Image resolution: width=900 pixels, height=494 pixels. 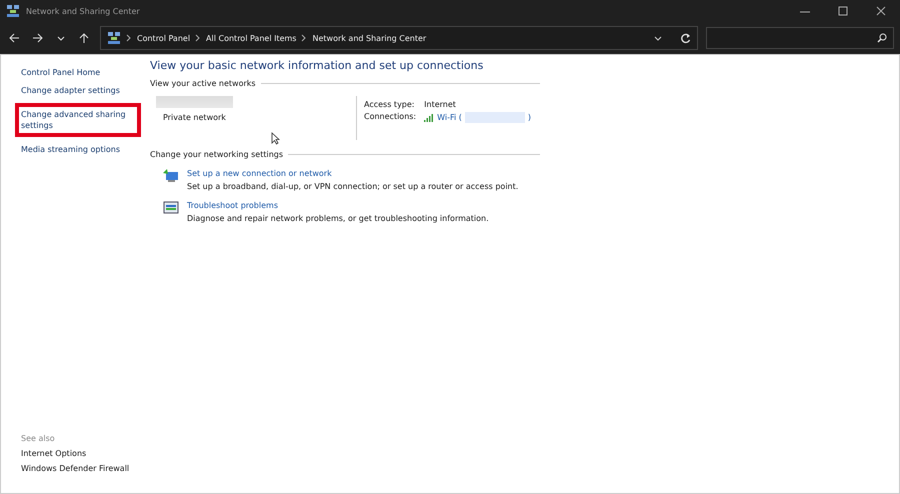 What do you see at coordinates (171, 176) in the screenshot?
I see `network-setup-icon` at bounding box center [171, 176].